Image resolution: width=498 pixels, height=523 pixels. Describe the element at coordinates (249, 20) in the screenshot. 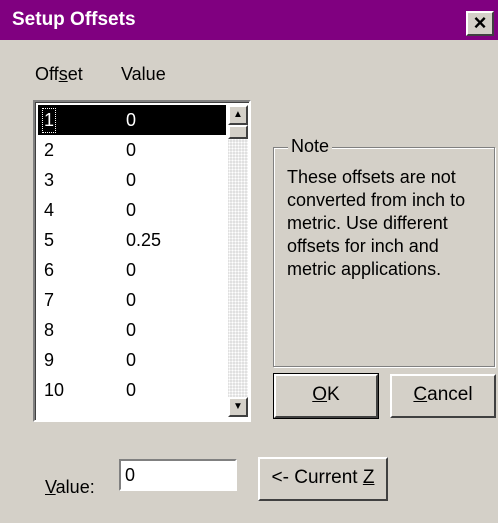

I see `title-bar: Setup Offsets ×` at that location.